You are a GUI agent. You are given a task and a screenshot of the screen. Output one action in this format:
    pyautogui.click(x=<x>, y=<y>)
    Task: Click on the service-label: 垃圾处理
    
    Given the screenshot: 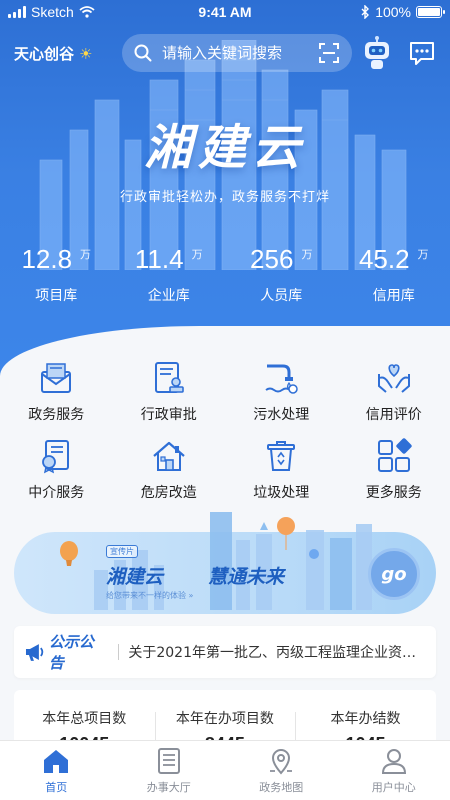 What is the action you would take?
    pyautogui.click(x=281, y=493)
    